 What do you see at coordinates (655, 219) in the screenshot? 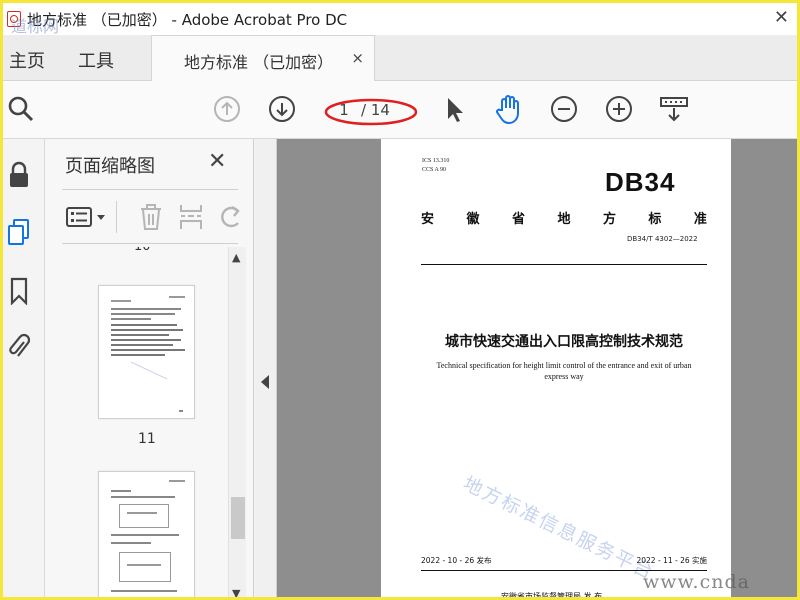
I see `province-standard-char: 标` at bounding box center [655, 219].